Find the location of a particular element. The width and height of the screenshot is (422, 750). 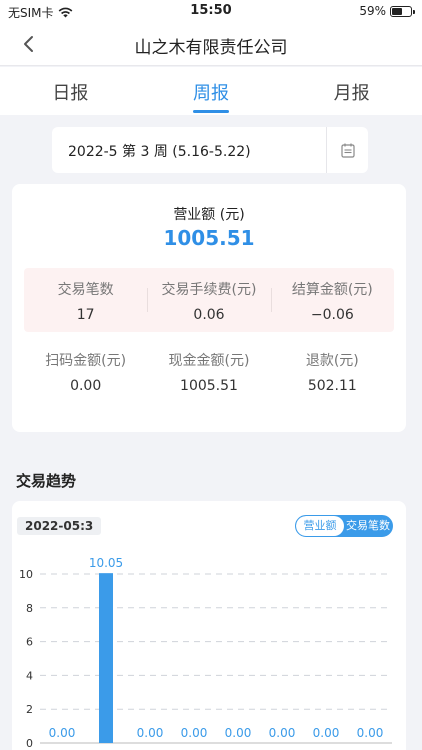

chart-date-badge: 2022-05:3 is located at coordinates (59, 526).